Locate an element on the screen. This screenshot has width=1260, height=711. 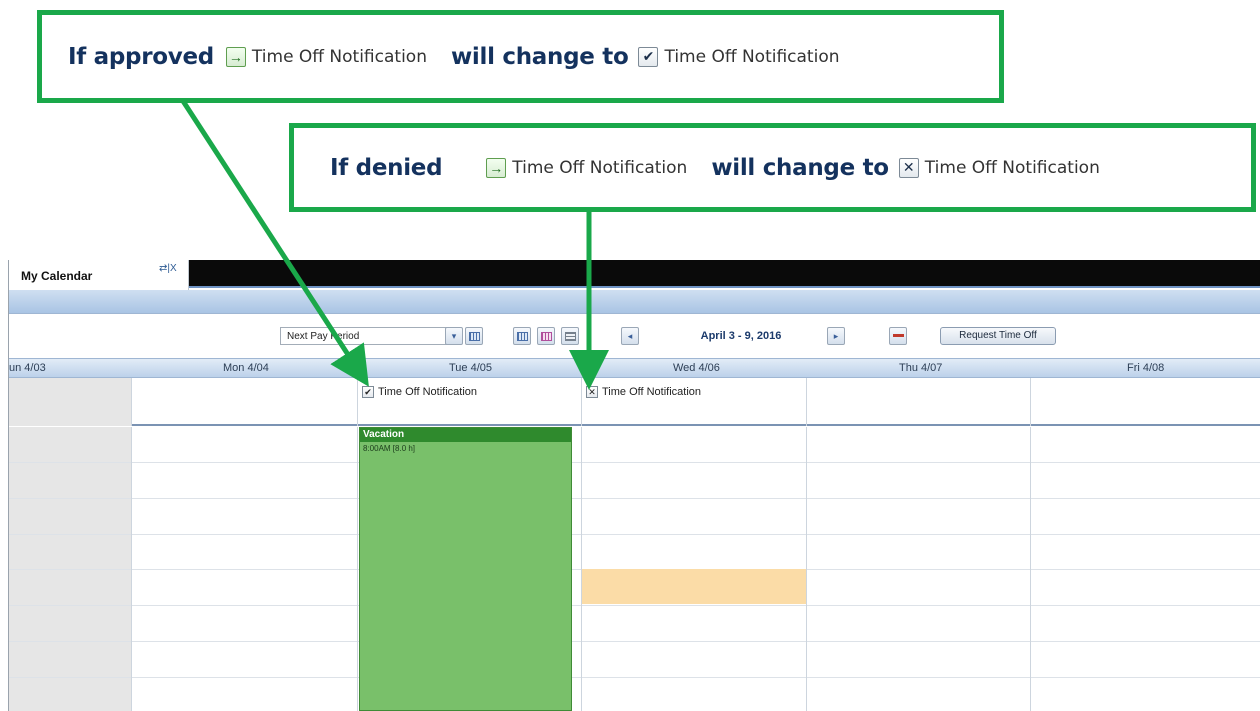
tab-icons: ⇄|X is located at coordinates (168, 268).